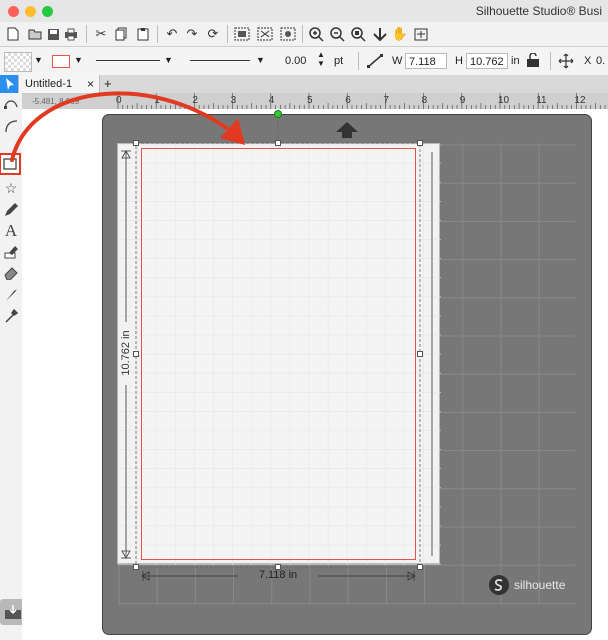 This screenshot has height=640, width=608. I want to click on redo-icon: ↷, so click(192, 34).